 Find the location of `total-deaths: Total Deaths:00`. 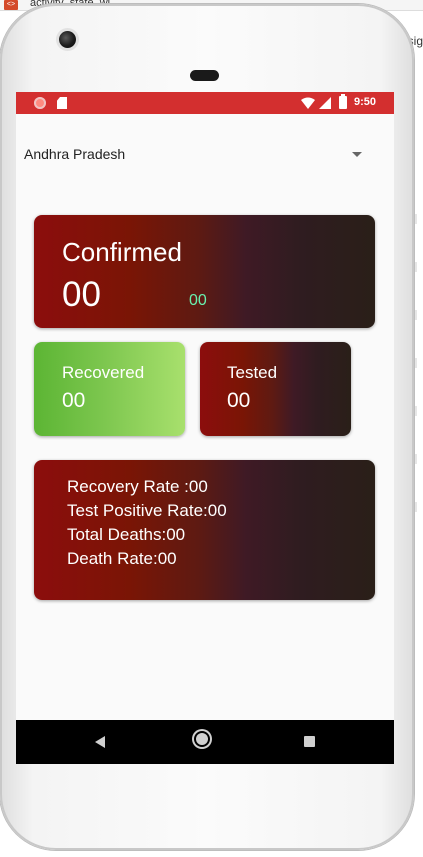

total-deaths: Total Deaths:00 is located at coordinates (126, 534).